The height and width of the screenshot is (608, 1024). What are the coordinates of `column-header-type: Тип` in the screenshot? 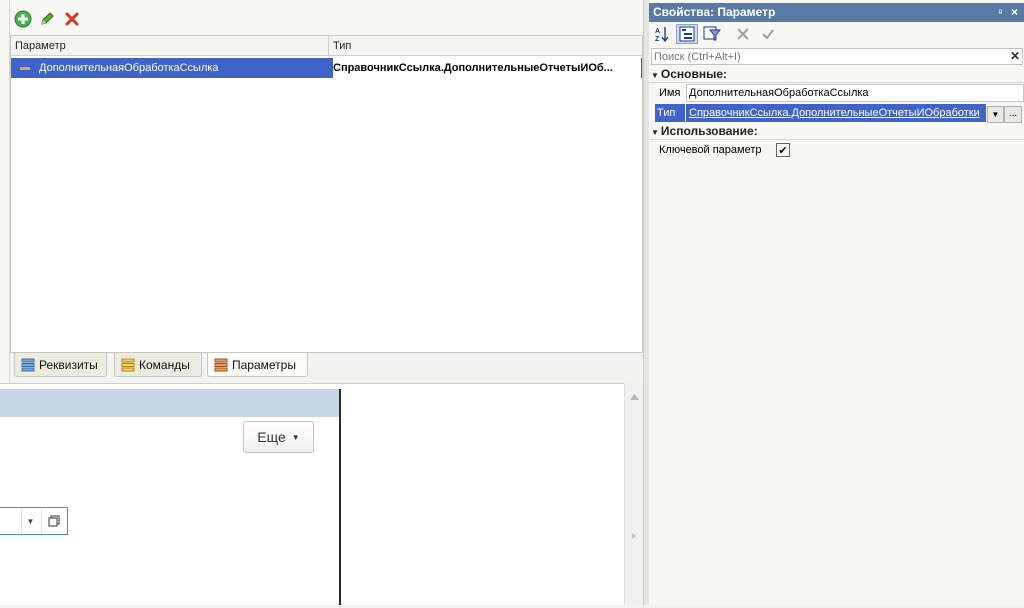 It's located at (486, 46).